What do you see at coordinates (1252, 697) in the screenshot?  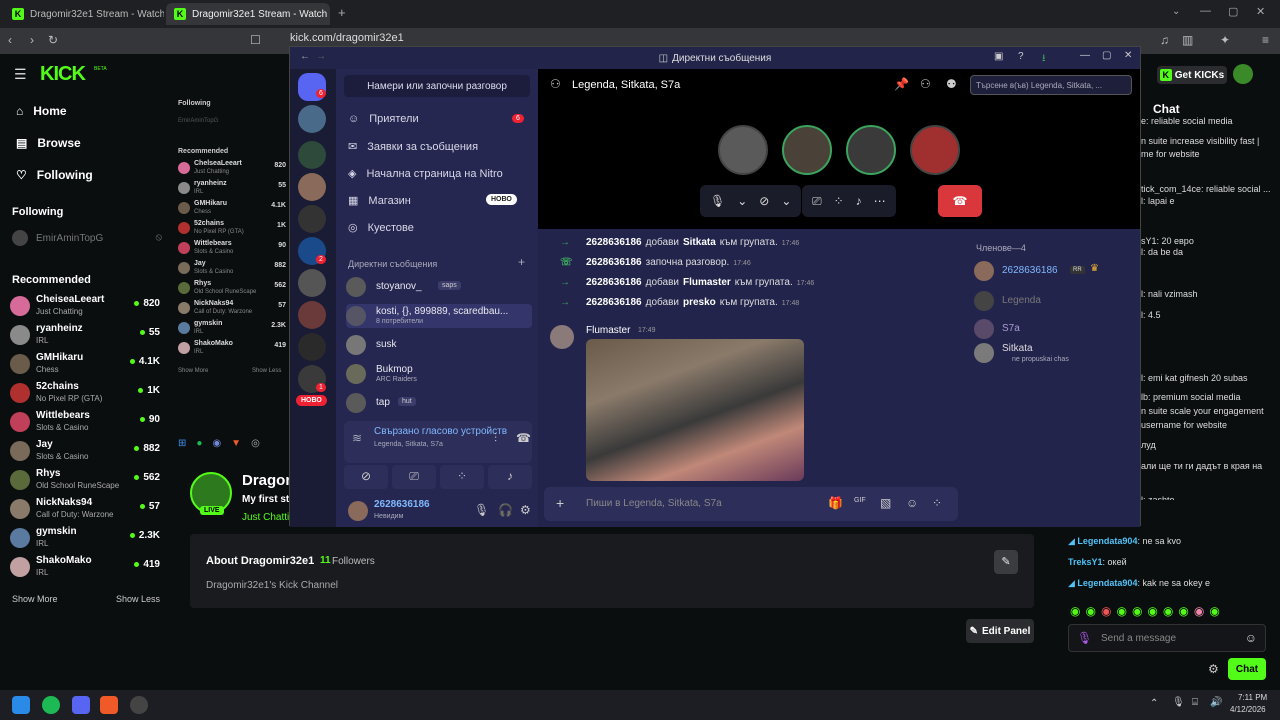 I see `clock-time: 7:11 PM` at bounding box center [1252, 697].